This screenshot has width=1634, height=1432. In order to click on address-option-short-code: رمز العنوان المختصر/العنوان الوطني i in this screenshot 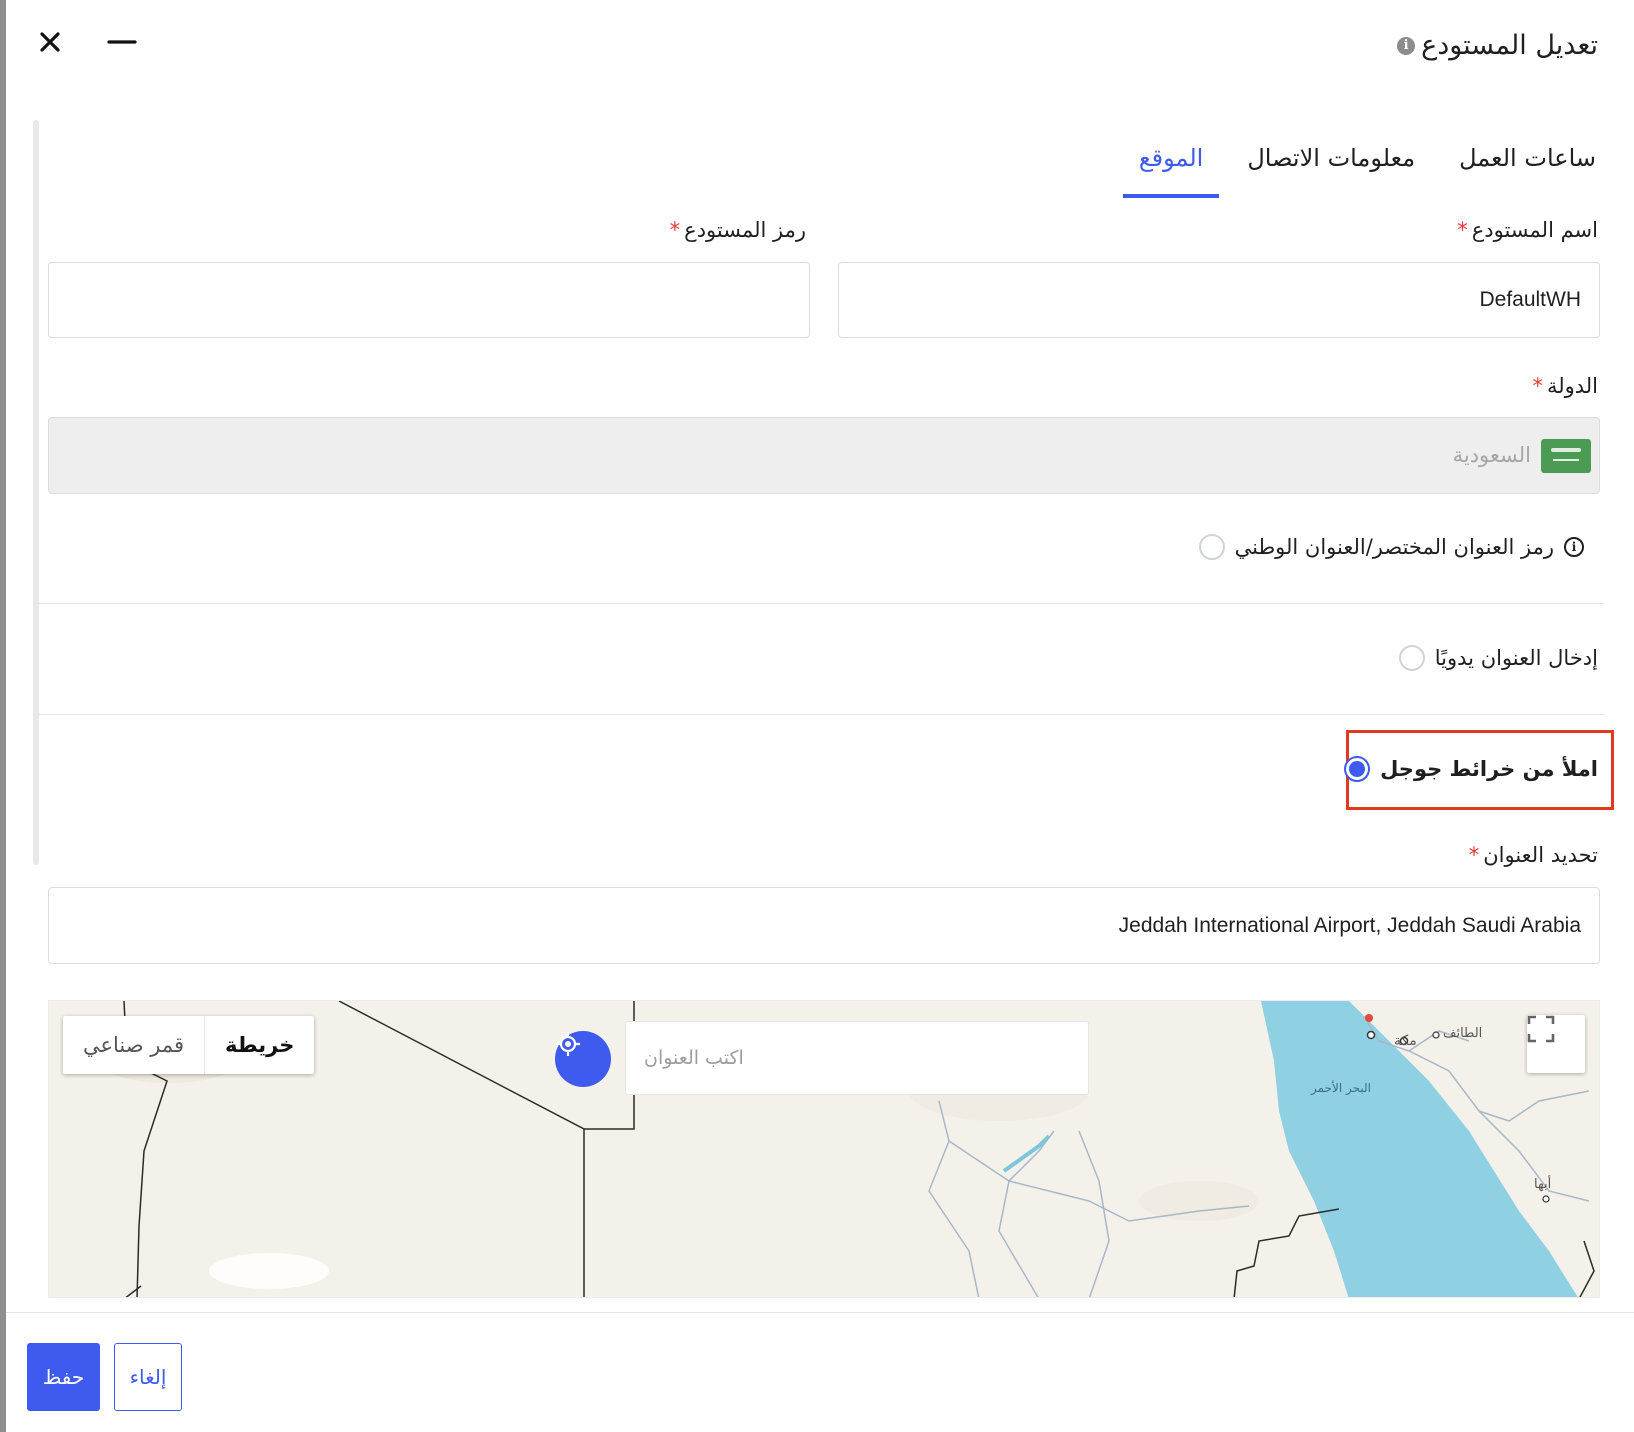, I will do `click(1398, 547)`.